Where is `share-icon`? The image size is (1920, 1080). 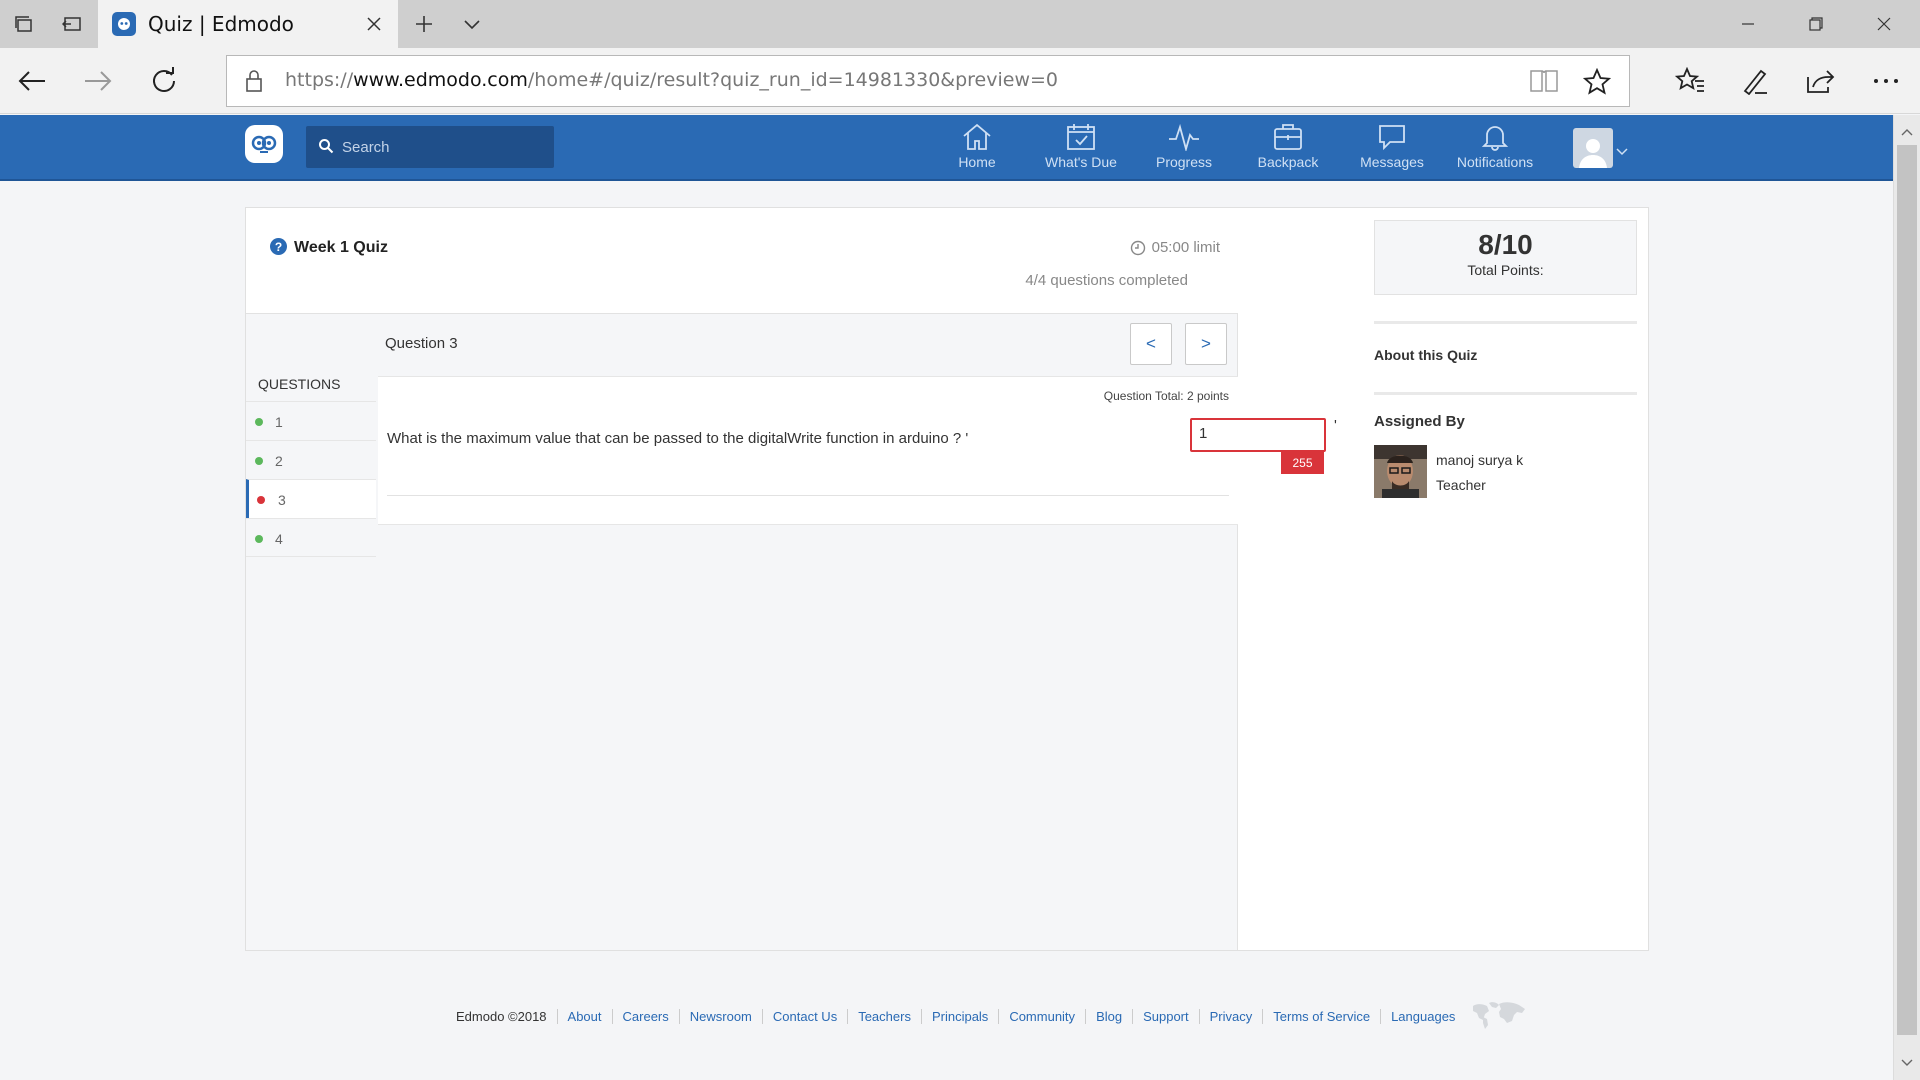 share-icon is located at coordinates (1820, 81).